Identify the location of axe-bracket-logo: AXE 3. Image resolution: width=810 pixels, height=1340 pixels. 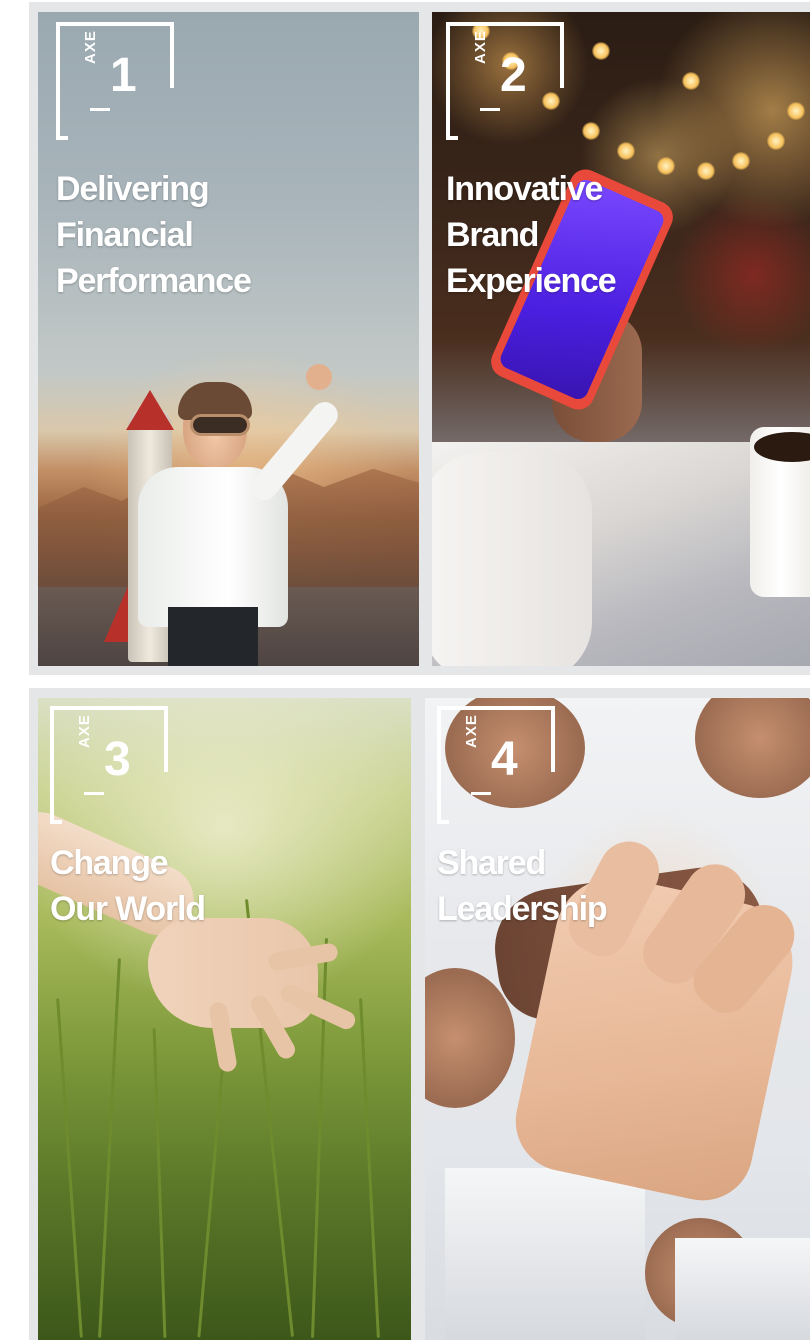
(109, 765).